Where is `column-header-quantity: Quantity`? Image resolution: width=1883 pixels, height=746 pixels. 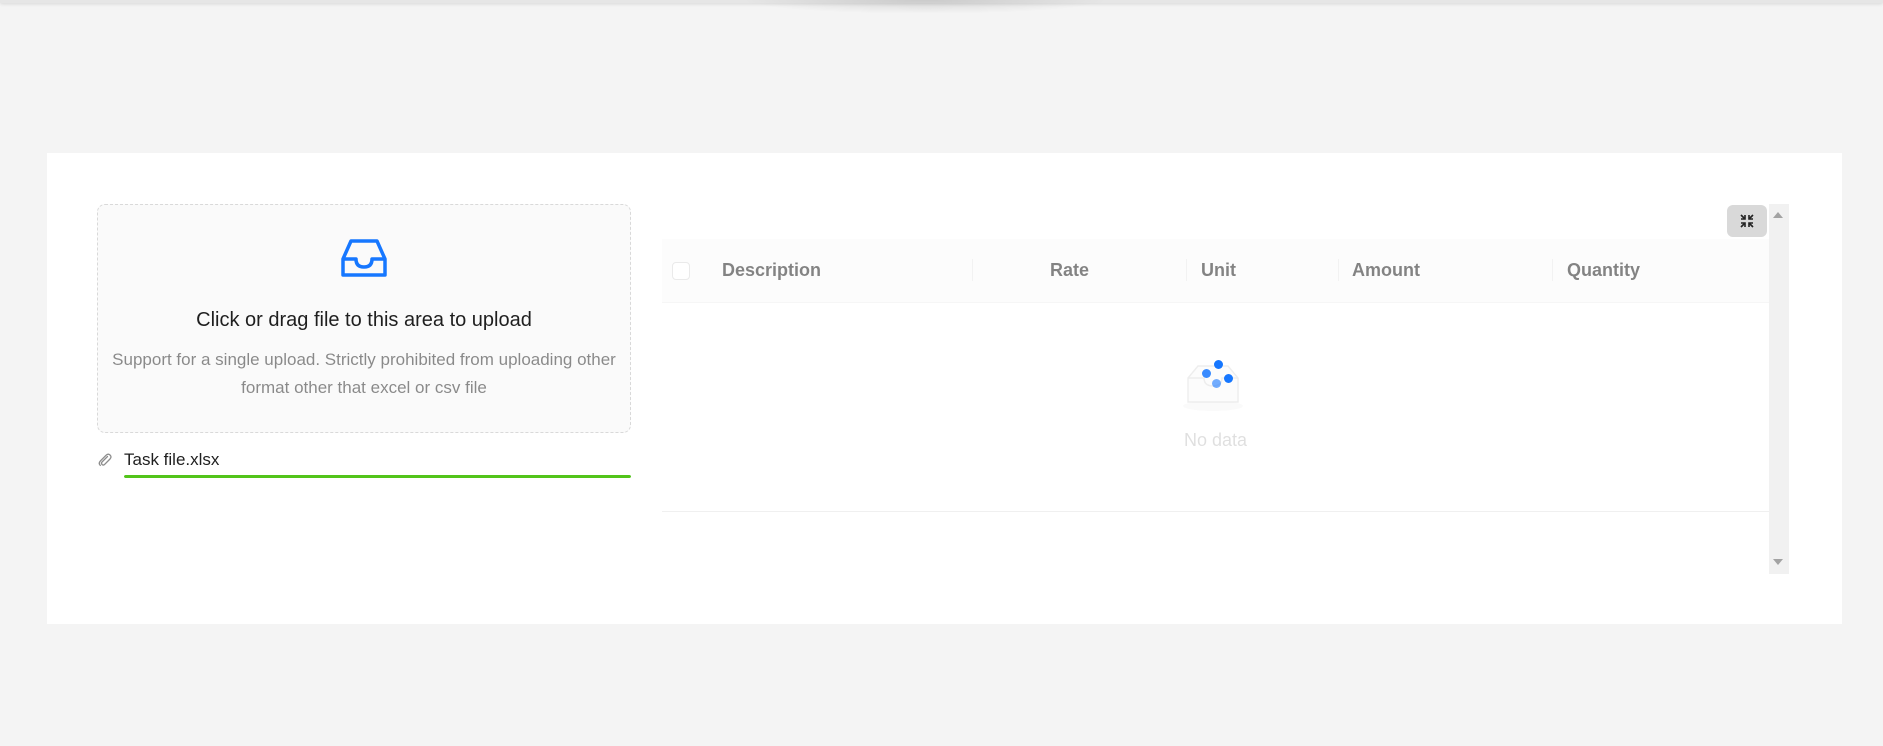
column-header-quantity: Quantity is located at coordinates (1603, 270).